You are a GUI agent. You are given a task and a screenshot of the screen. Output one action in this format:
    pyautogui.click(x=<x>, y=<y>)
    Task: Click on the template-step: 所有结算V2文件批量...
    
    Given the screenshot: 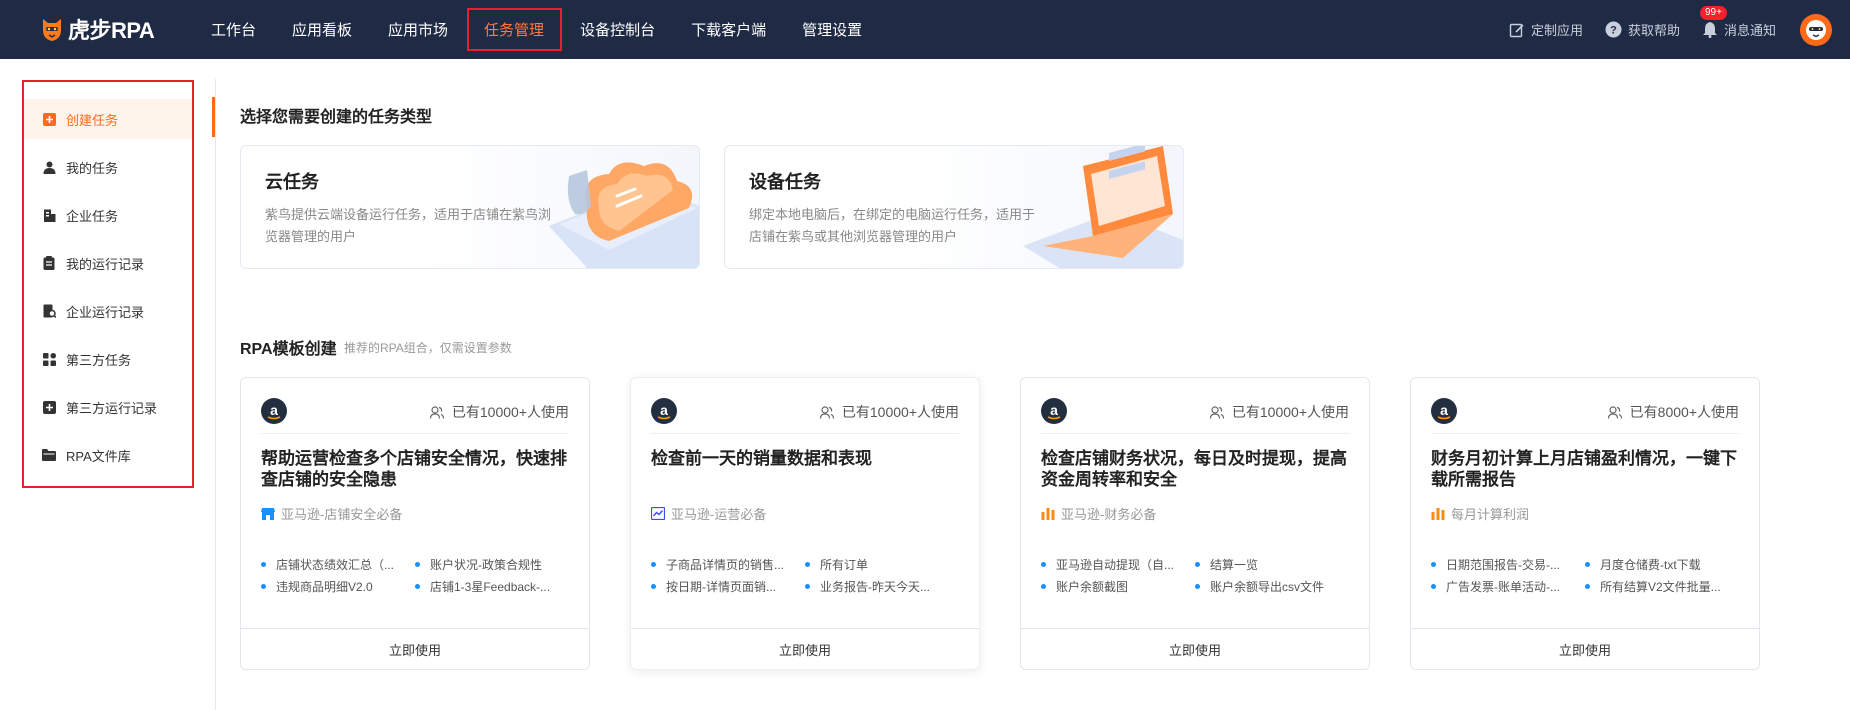 What is the action you would take?
    pyautogui.click(x=1653, y=586)
    